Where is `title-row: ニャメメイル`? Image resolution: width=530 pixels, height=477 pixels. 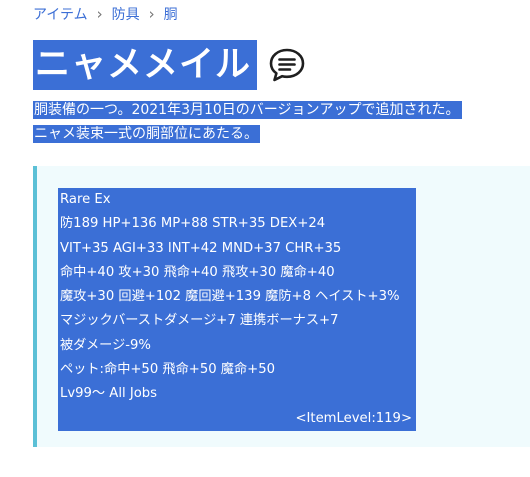 title-row: ニャメメイル is located at coordinates (169, 65).